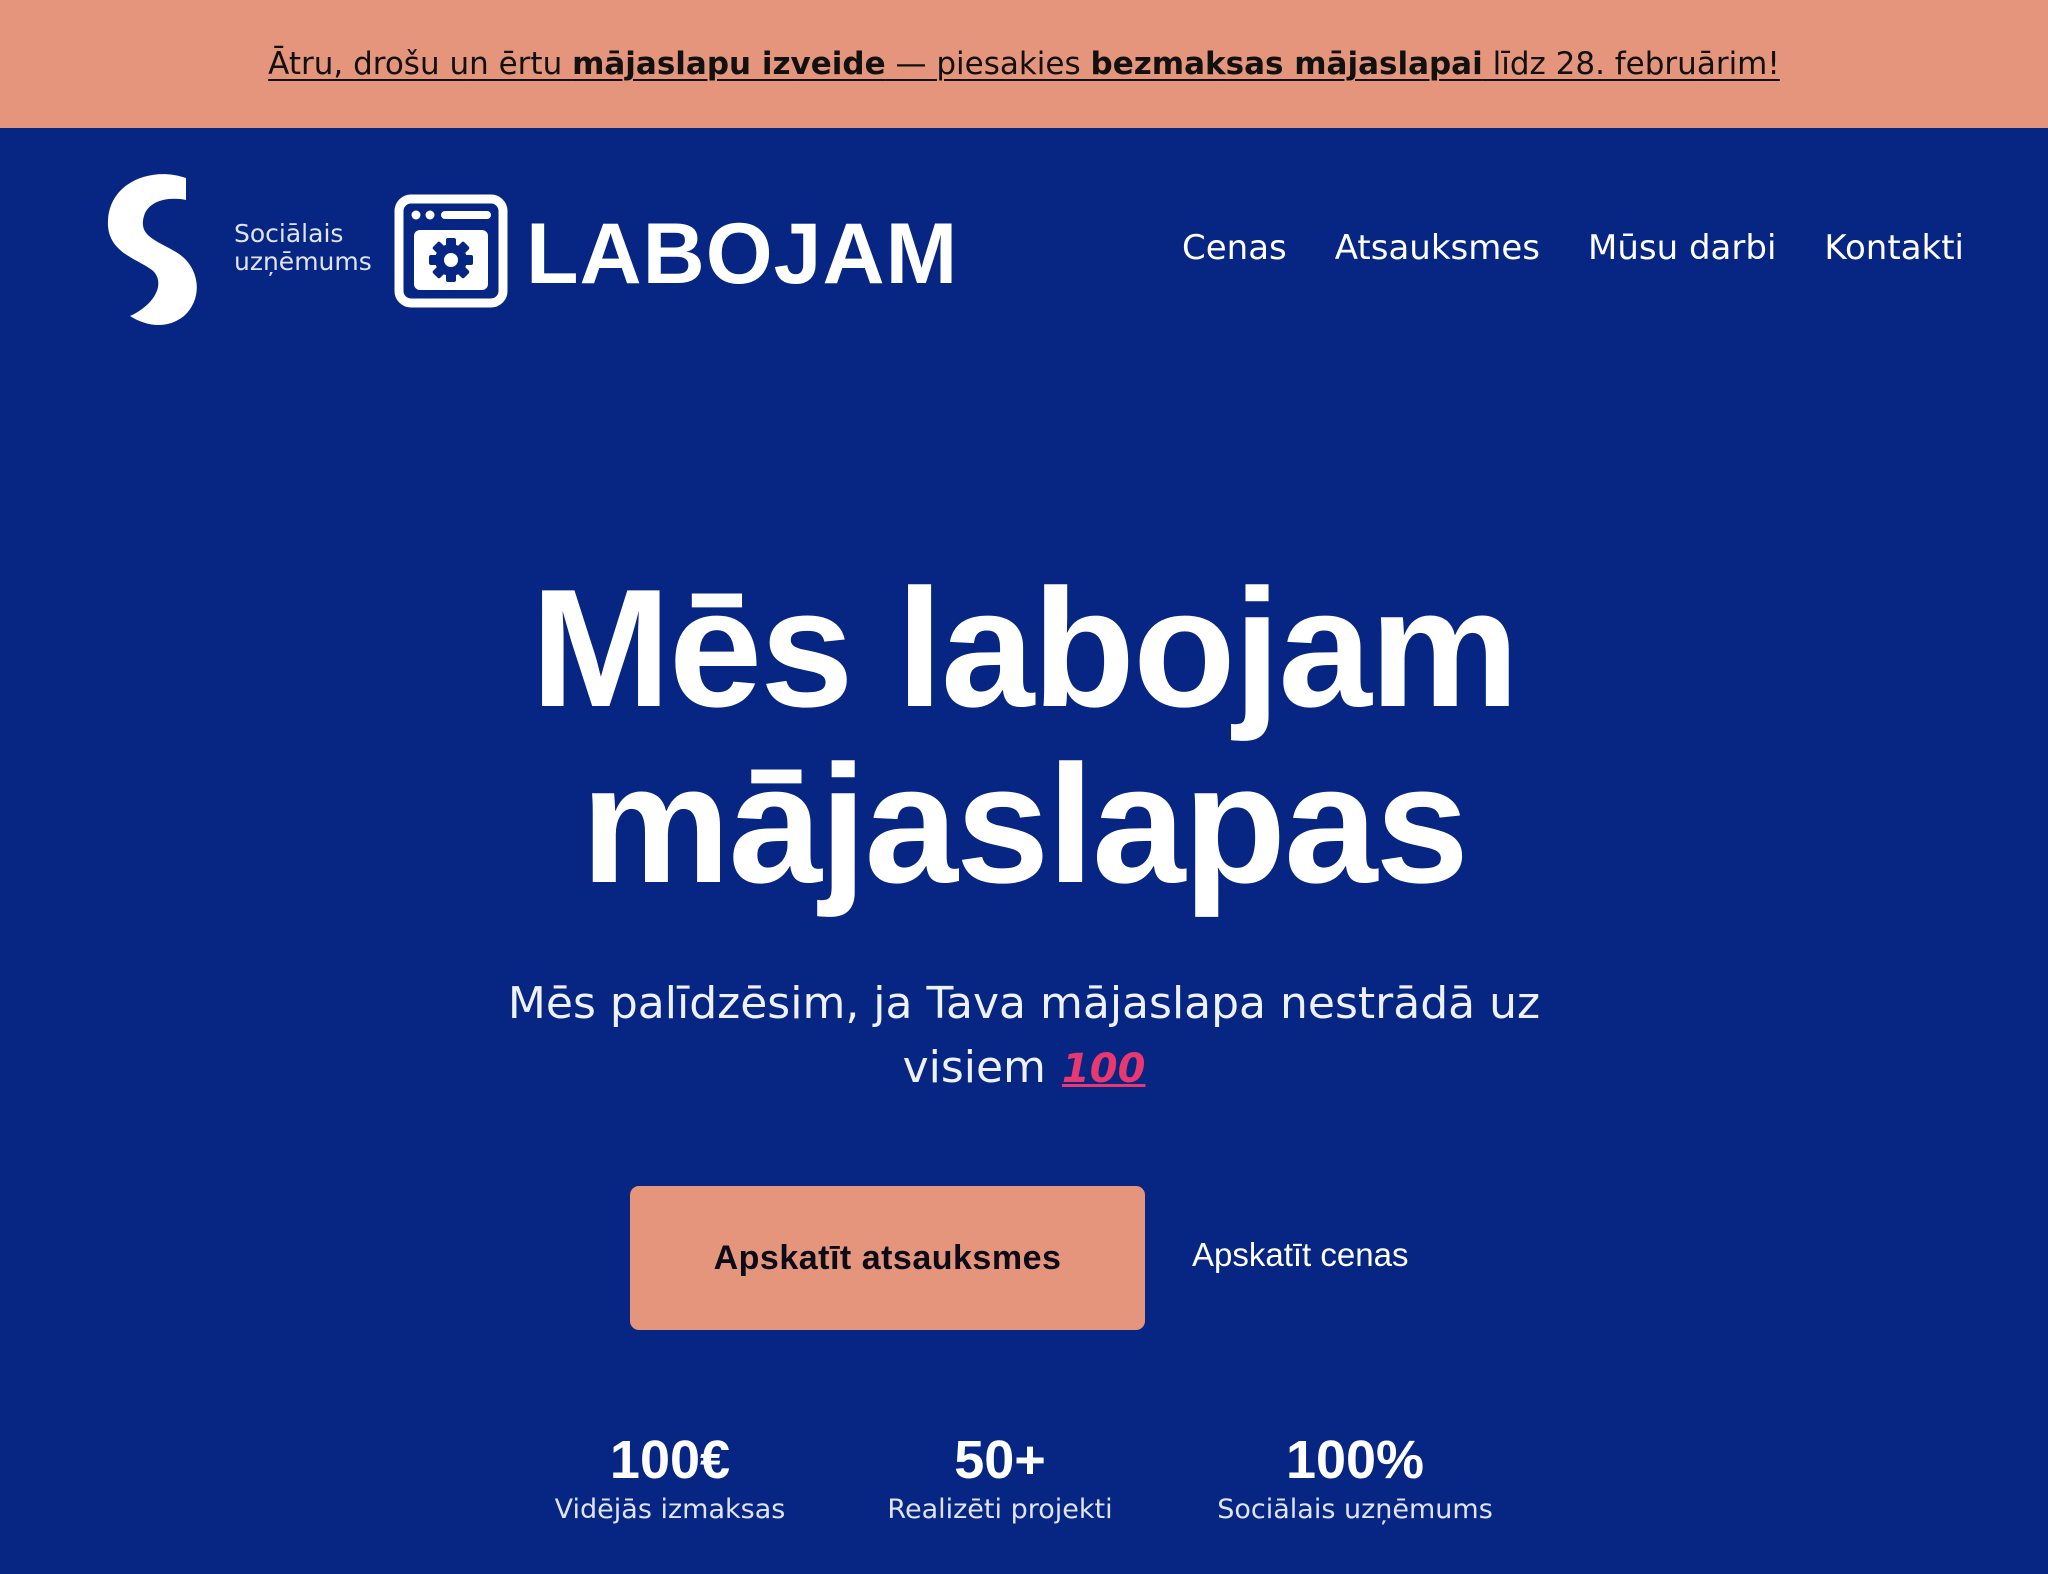 The width and height of the screenshot is (2048, 1574). I want to click on stat-label: Sociālais uzņēmums, so click(1355, 1509).